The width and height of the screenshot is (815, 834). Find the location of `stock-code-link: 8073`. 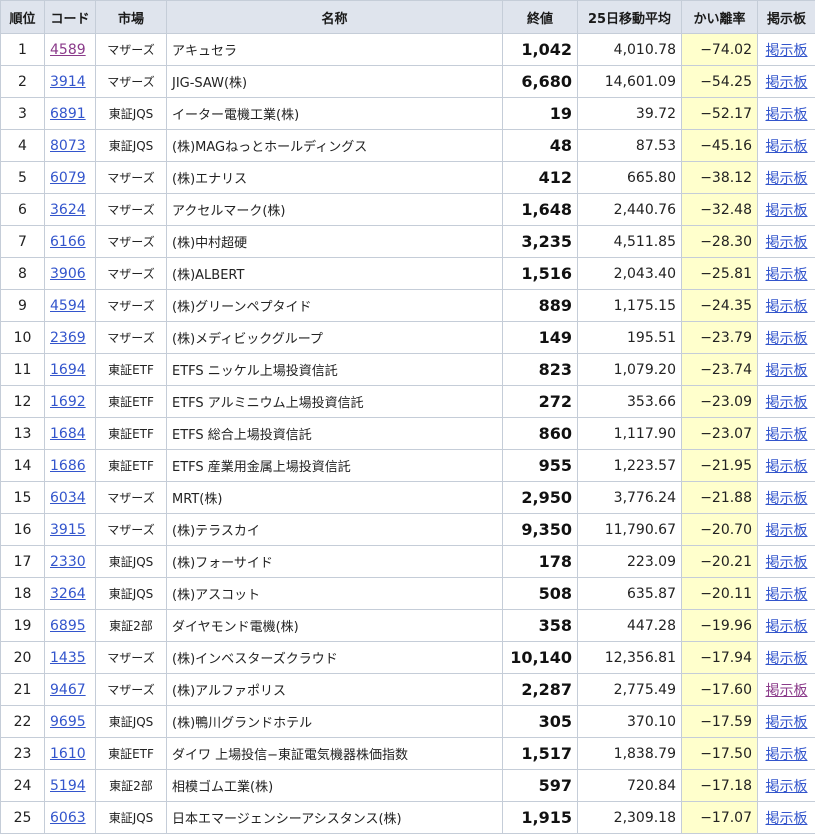

stock-code-link: 8073 is located at coordinates (68, 146).